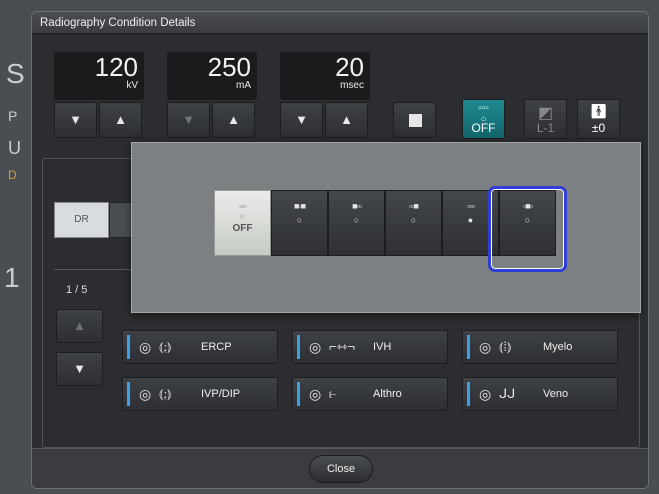 This screenshot has height=494, width=659. I want to click on pelvis-icon: ⌐⇿¬, so click(342, 346).